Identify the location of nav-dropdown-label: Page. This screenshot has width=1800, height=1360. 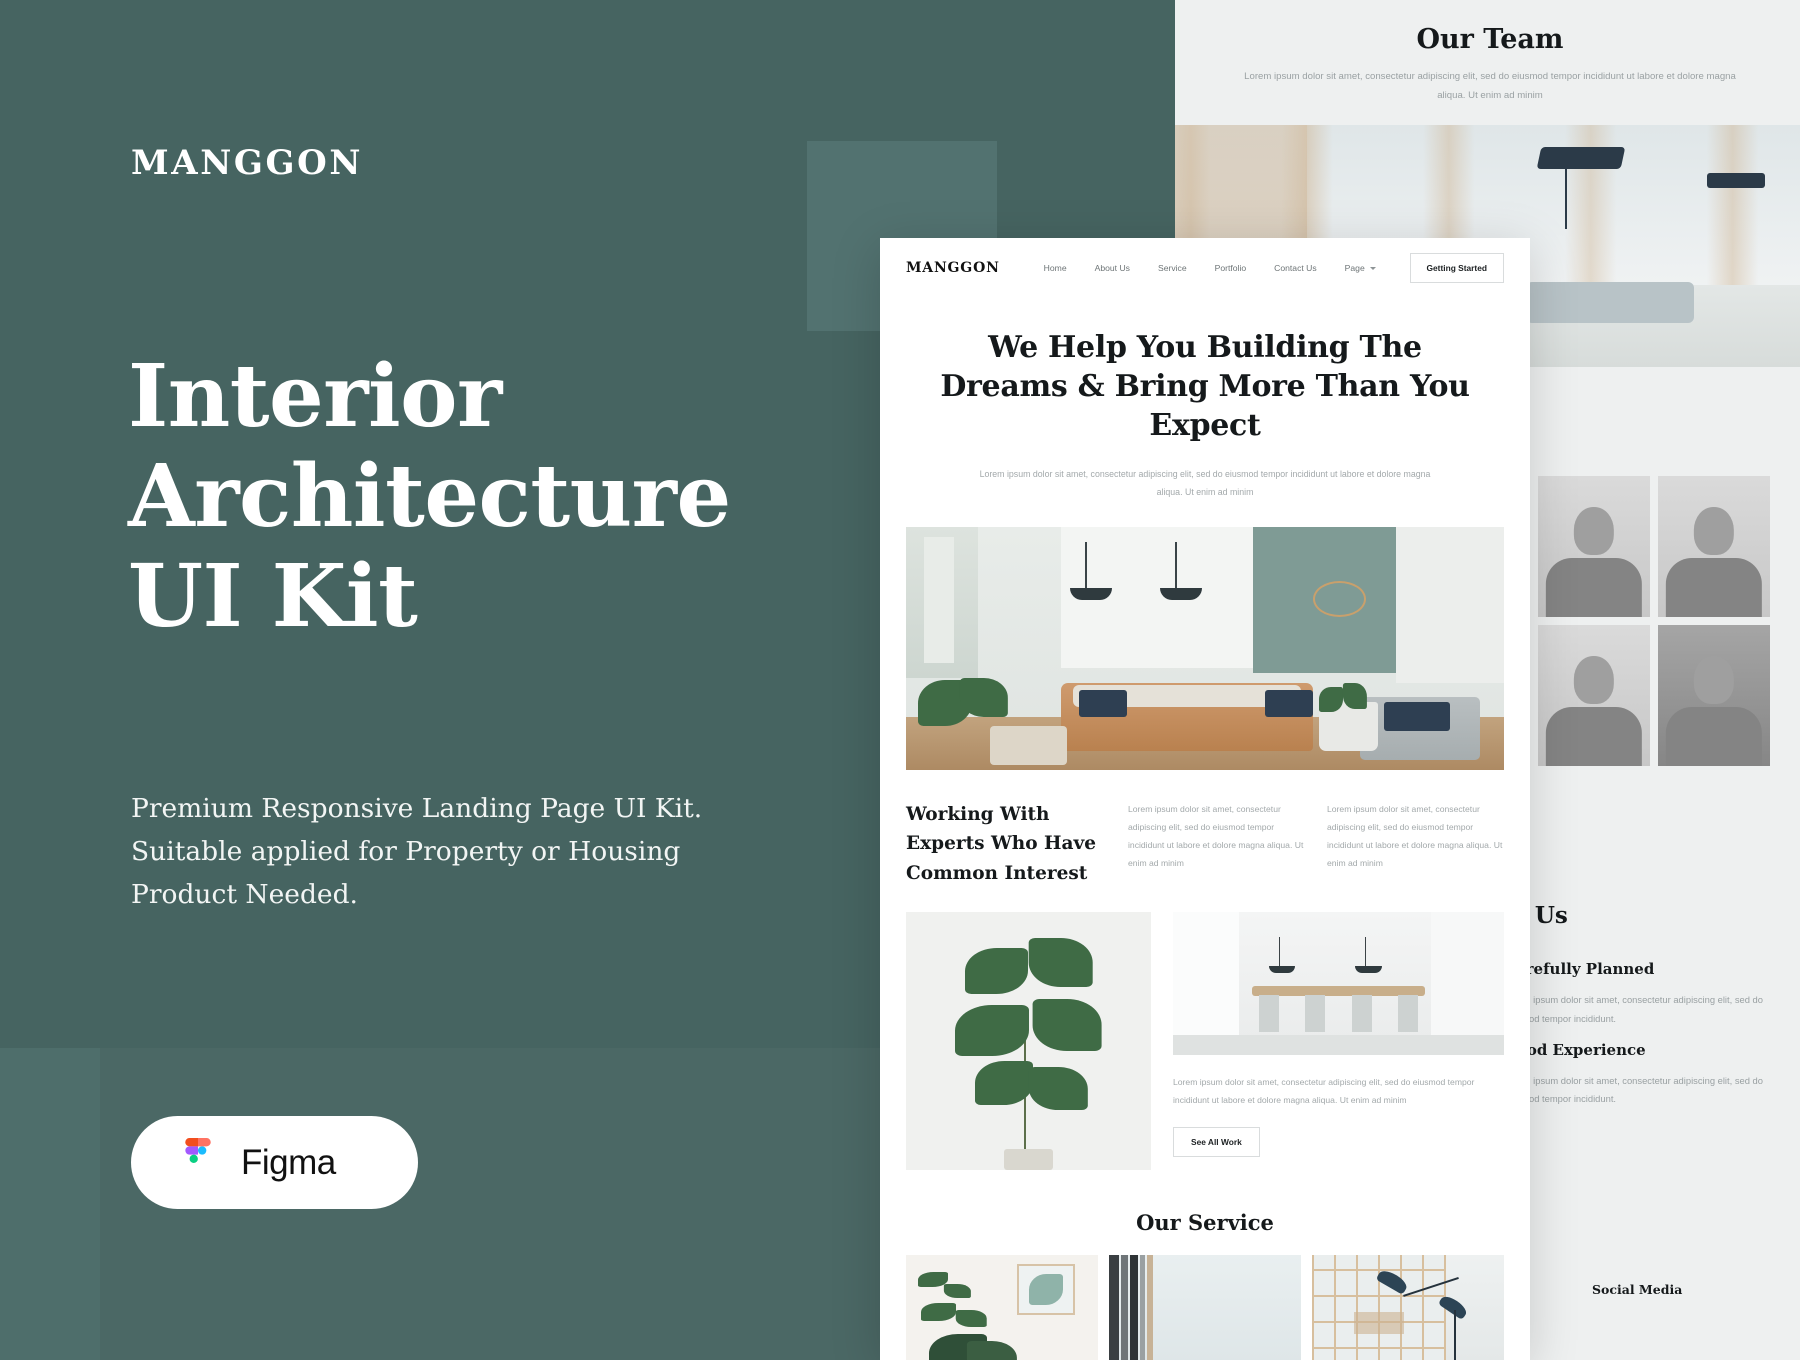
(1354, 268).